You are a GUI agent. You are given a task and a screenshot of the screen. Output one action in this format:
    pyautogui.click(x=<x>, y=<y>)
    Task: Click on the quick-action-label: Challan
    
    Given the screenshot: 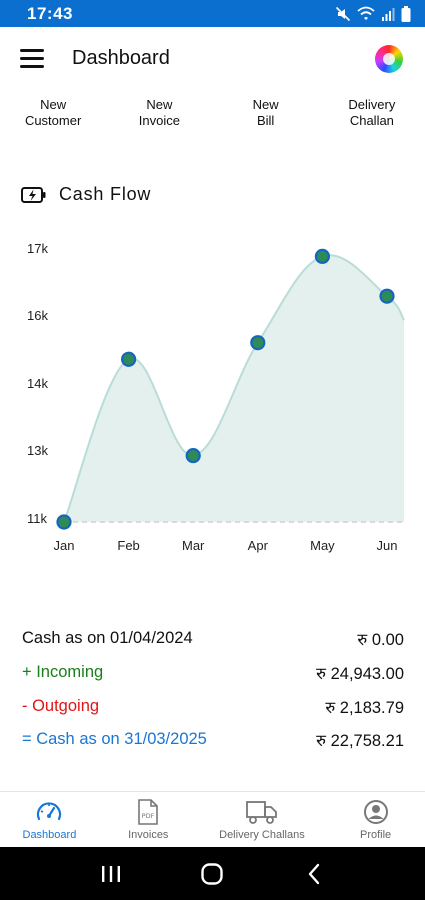 What is the action you would take?
    pyautogui.click(x=371, y=120)
    